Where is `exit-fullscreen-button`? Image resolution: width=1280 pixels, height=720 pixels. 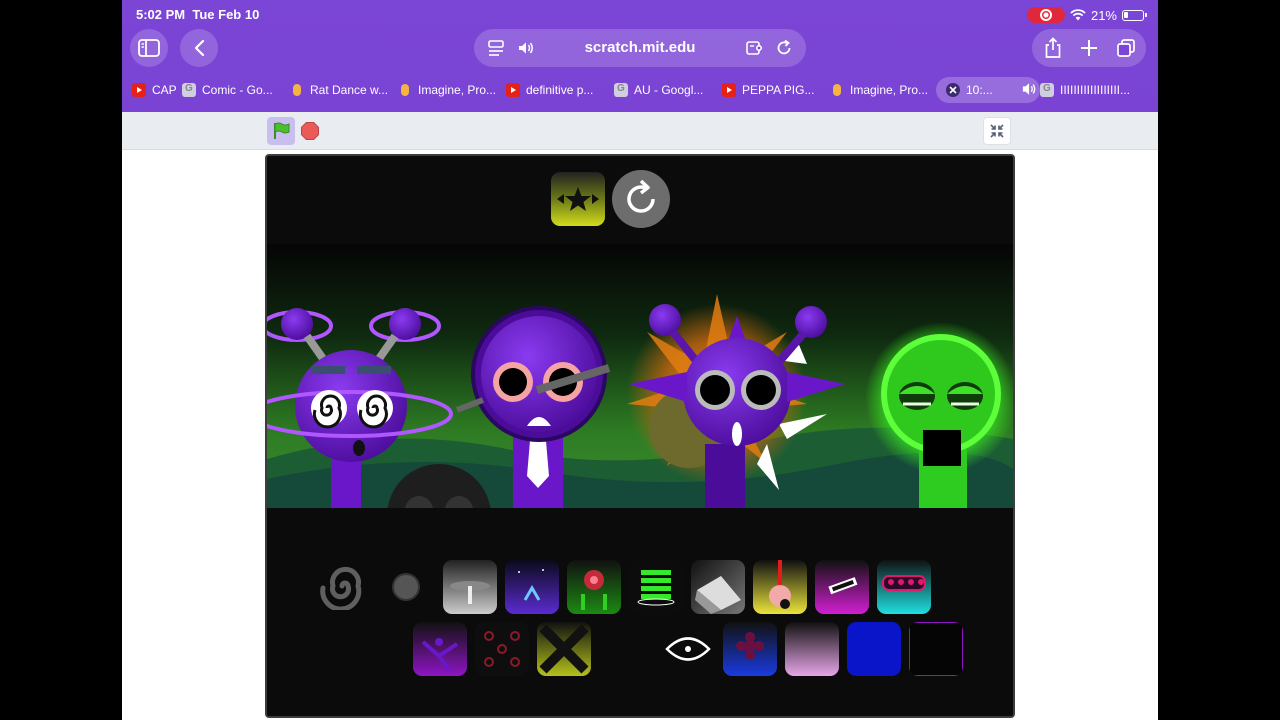
exit-fullscreen-button is located at coordinates (997, 131).